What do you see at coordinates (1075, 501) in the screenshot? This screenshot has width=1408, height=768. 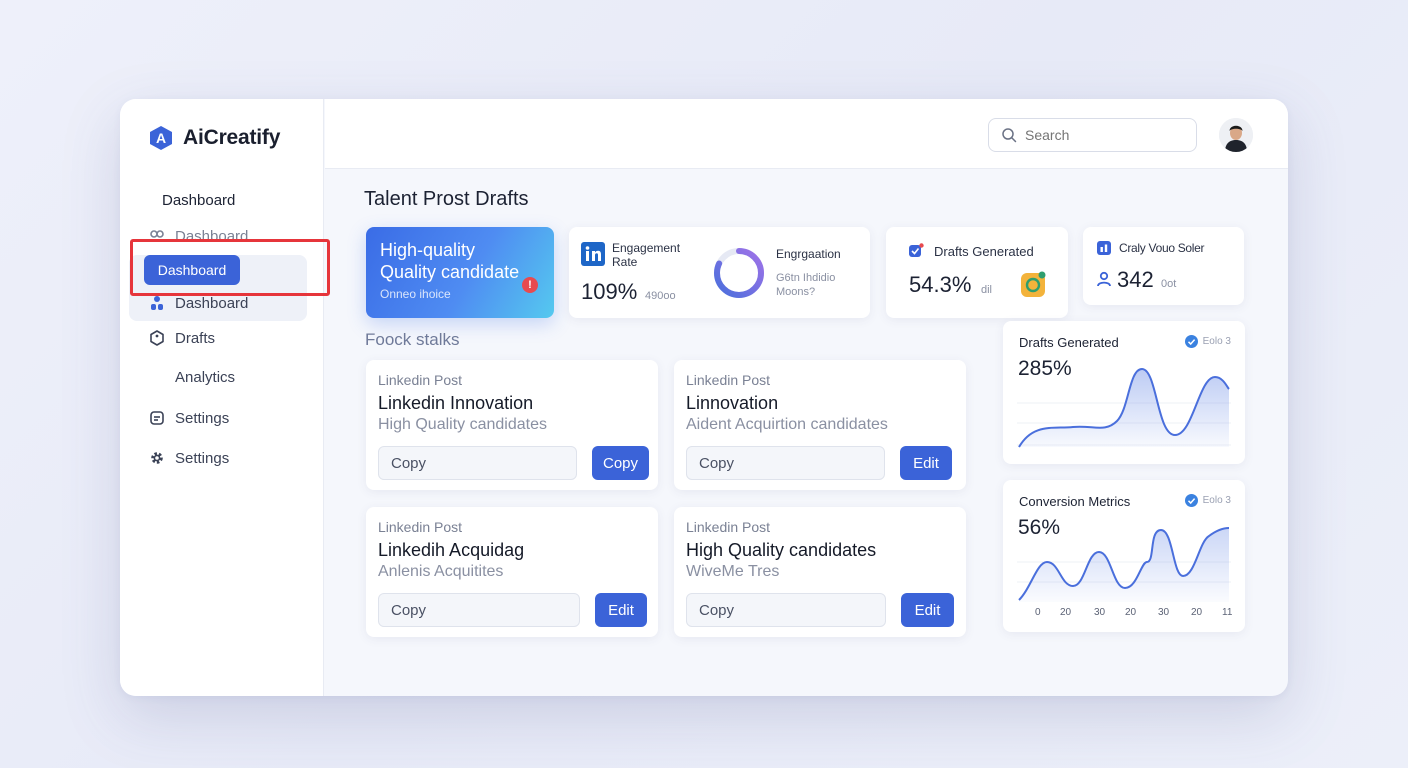 I see `chart-title: Conversion Metrics` at bounding box center [1075, 501].